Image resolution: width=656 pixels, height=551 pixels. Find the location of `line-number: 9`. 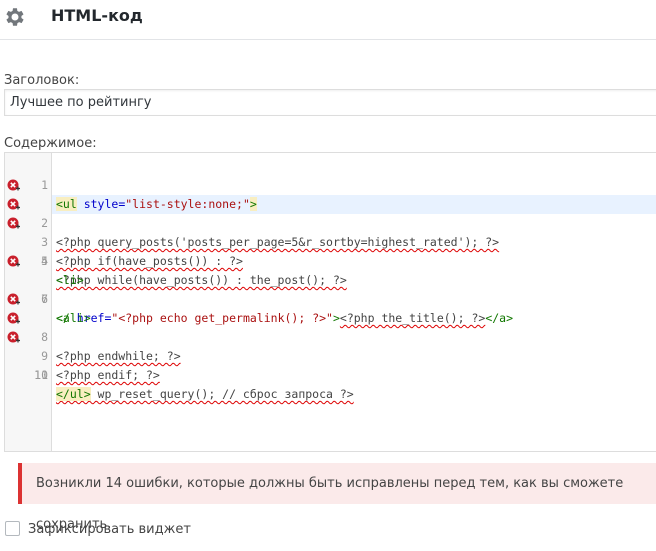

line-number: 9 is located at coordinates (44, 356).